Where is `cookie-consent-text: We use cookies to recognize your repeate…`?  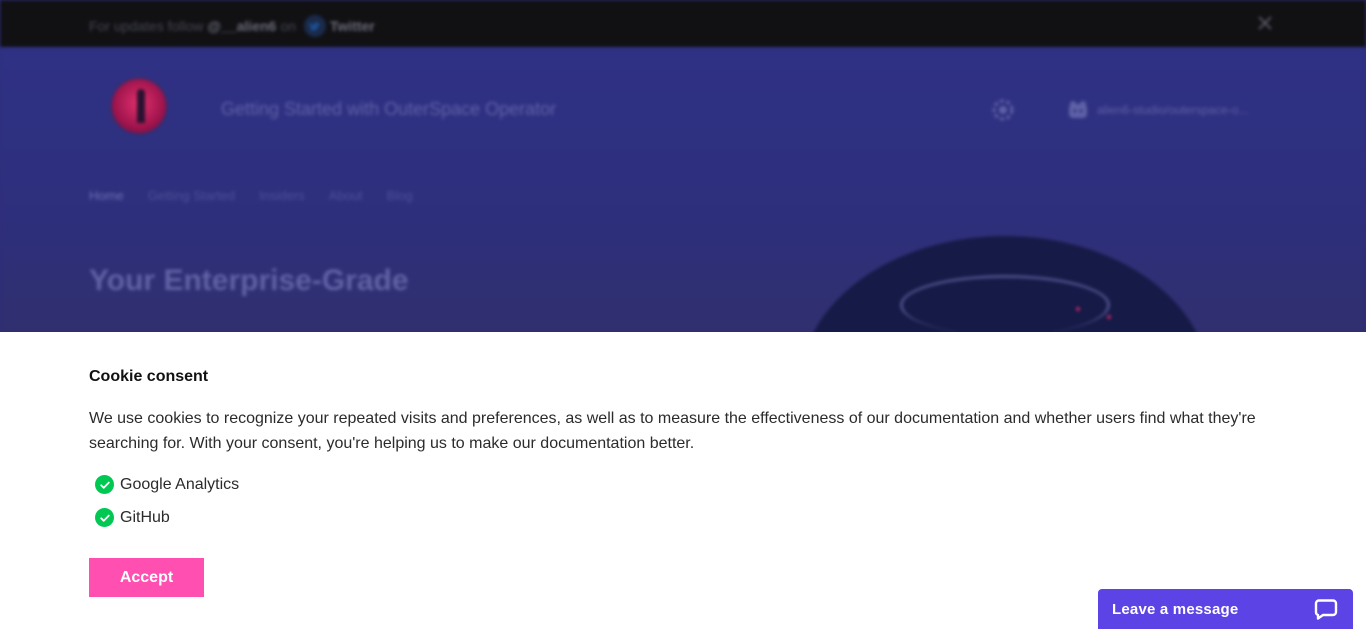 cookie-consent-text: We use cookies to recognize your repeate… is located at coordinates (672, 431).